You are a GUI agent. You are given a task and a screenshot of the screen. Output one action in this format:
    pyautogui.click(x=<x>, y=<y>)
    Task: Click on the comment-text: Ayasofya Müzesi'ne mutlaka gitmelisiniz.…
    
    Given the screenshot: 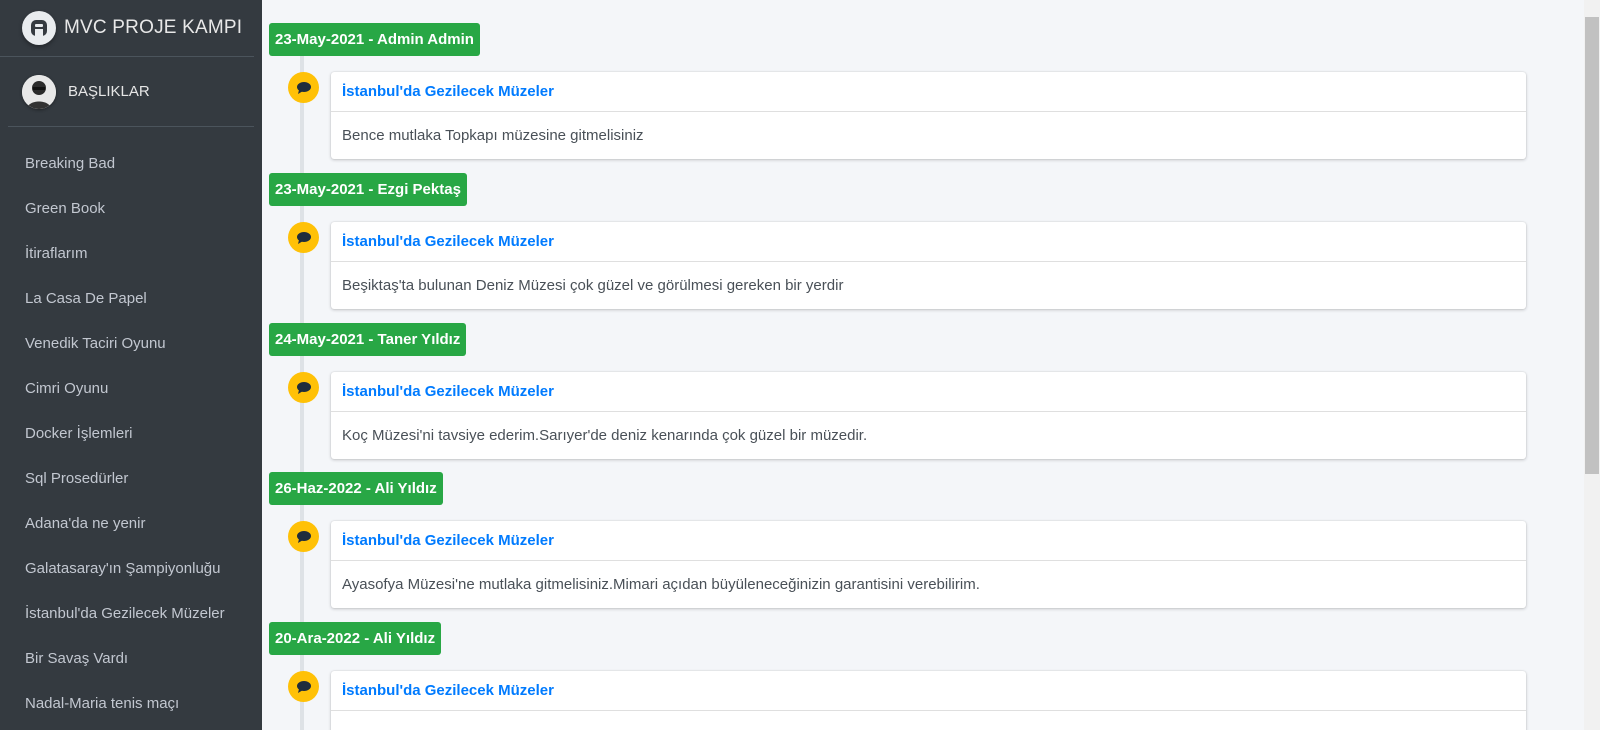 What is the action you would take?
    pyautogui.click(x=661, y=584)
    